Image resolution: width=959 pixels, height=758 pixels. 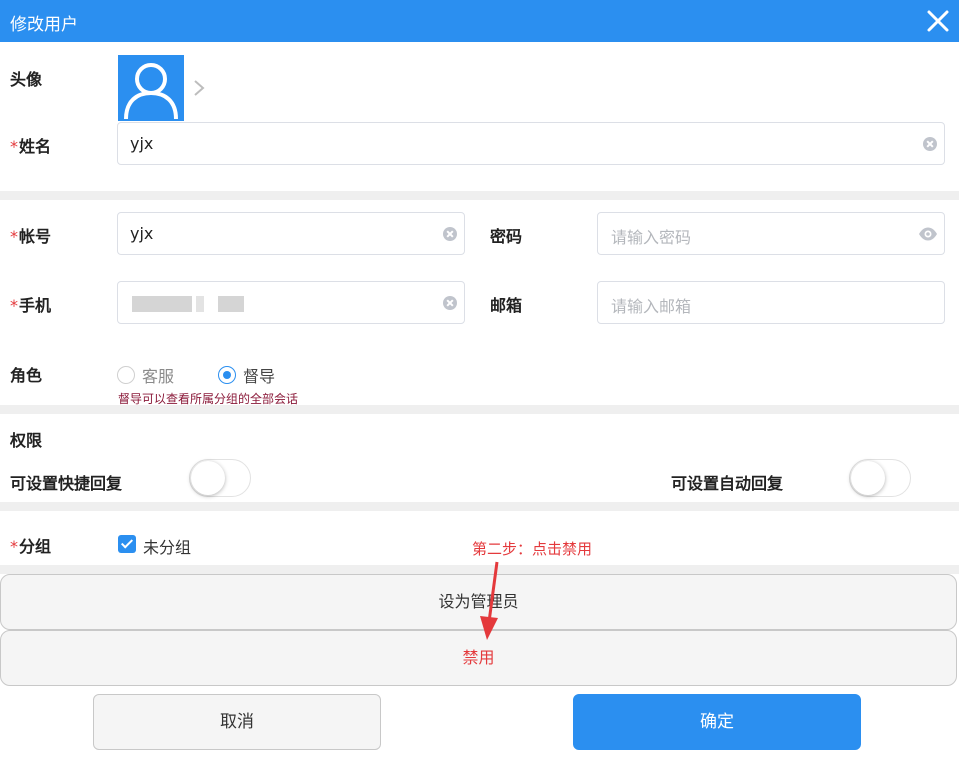 What do you see at coordinates (651, 306) in the screenshot?
I see `email-placeholder: 请输入邮箱` at bounding box center [651, 306].